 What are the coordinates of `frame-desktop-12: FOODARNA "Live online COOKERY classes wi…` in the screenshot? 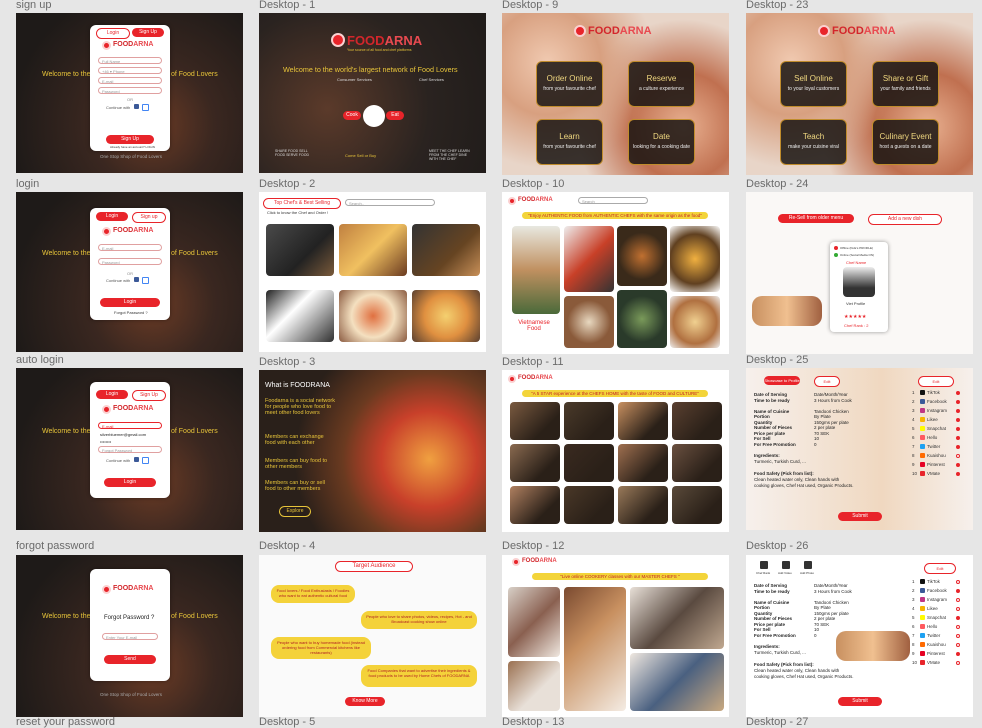 It's located at (615, 636).